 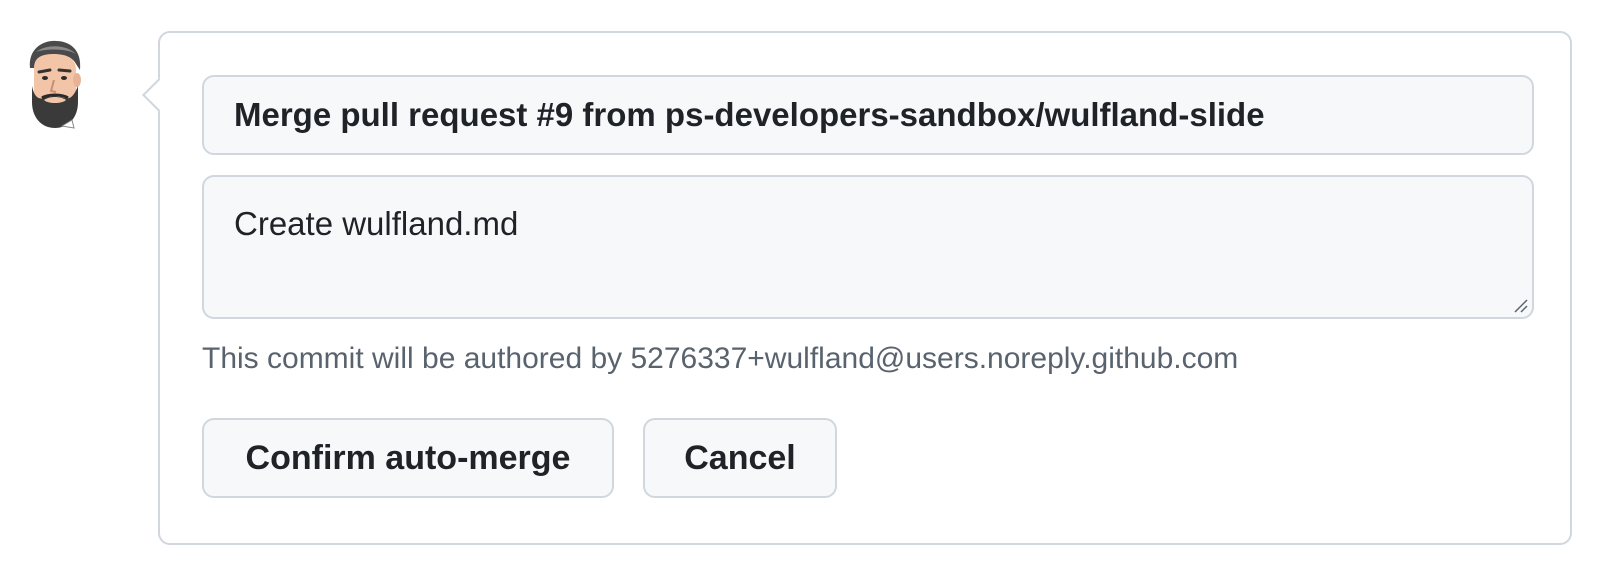 I want to click on panel-pointer-caret, so click(x=159, y=95).